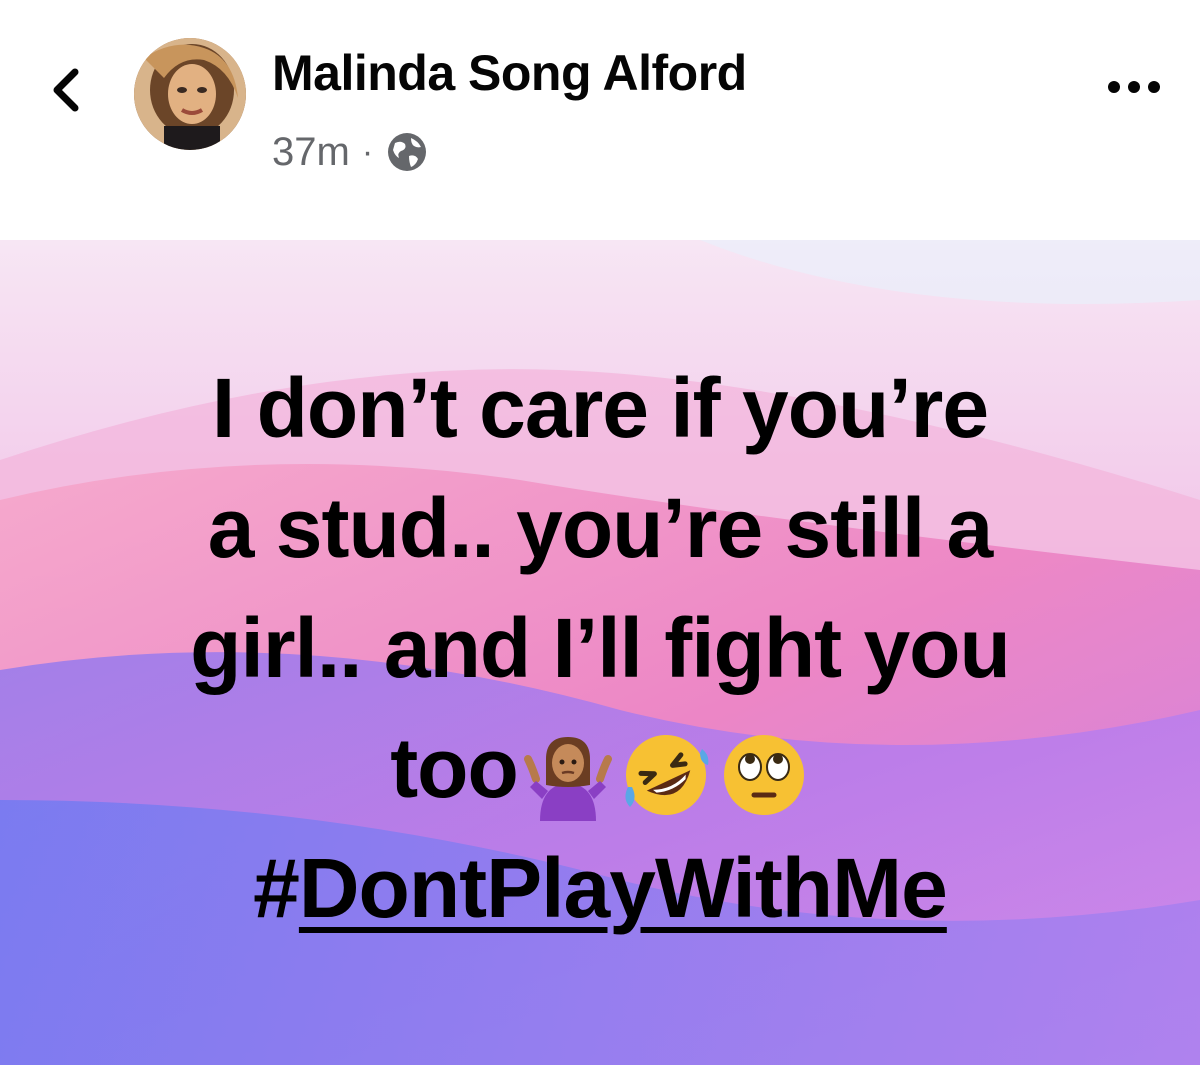 This screenshot has width=1200, height=1065. I want to click on emoji-group, so click(666, 775).